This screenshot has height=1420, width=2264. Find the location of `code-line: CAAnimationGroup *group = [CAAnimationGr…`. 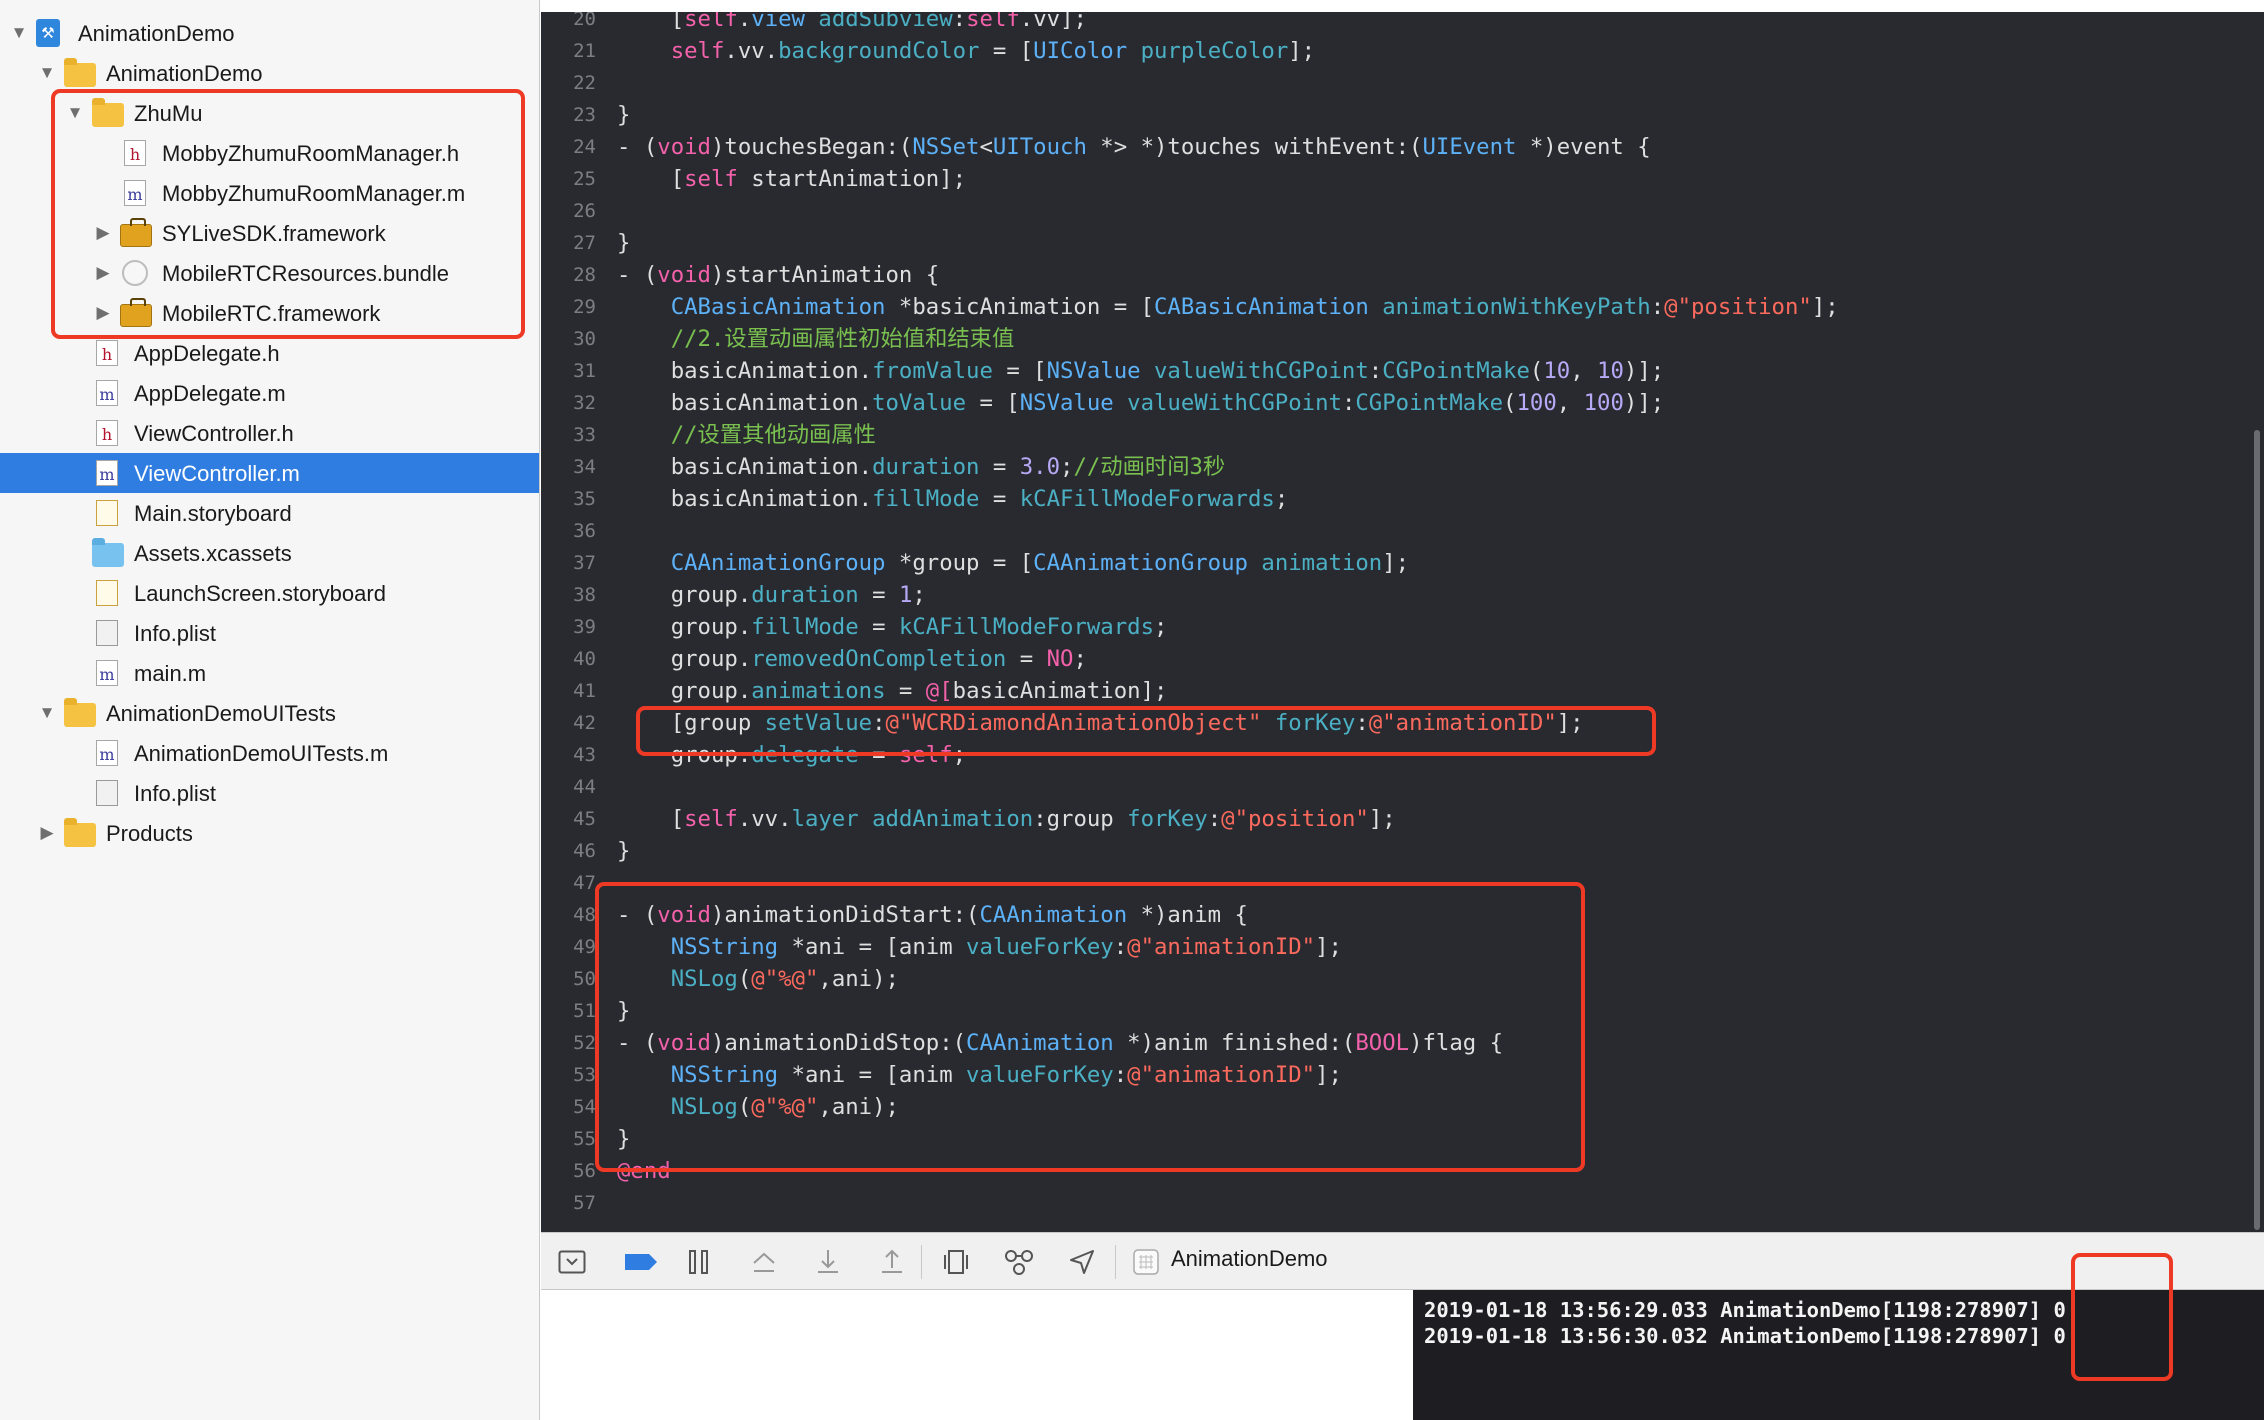

code-line: CAAnimationGroup *group = [CAAnimationGr… is located at coordinates (1013, 563).